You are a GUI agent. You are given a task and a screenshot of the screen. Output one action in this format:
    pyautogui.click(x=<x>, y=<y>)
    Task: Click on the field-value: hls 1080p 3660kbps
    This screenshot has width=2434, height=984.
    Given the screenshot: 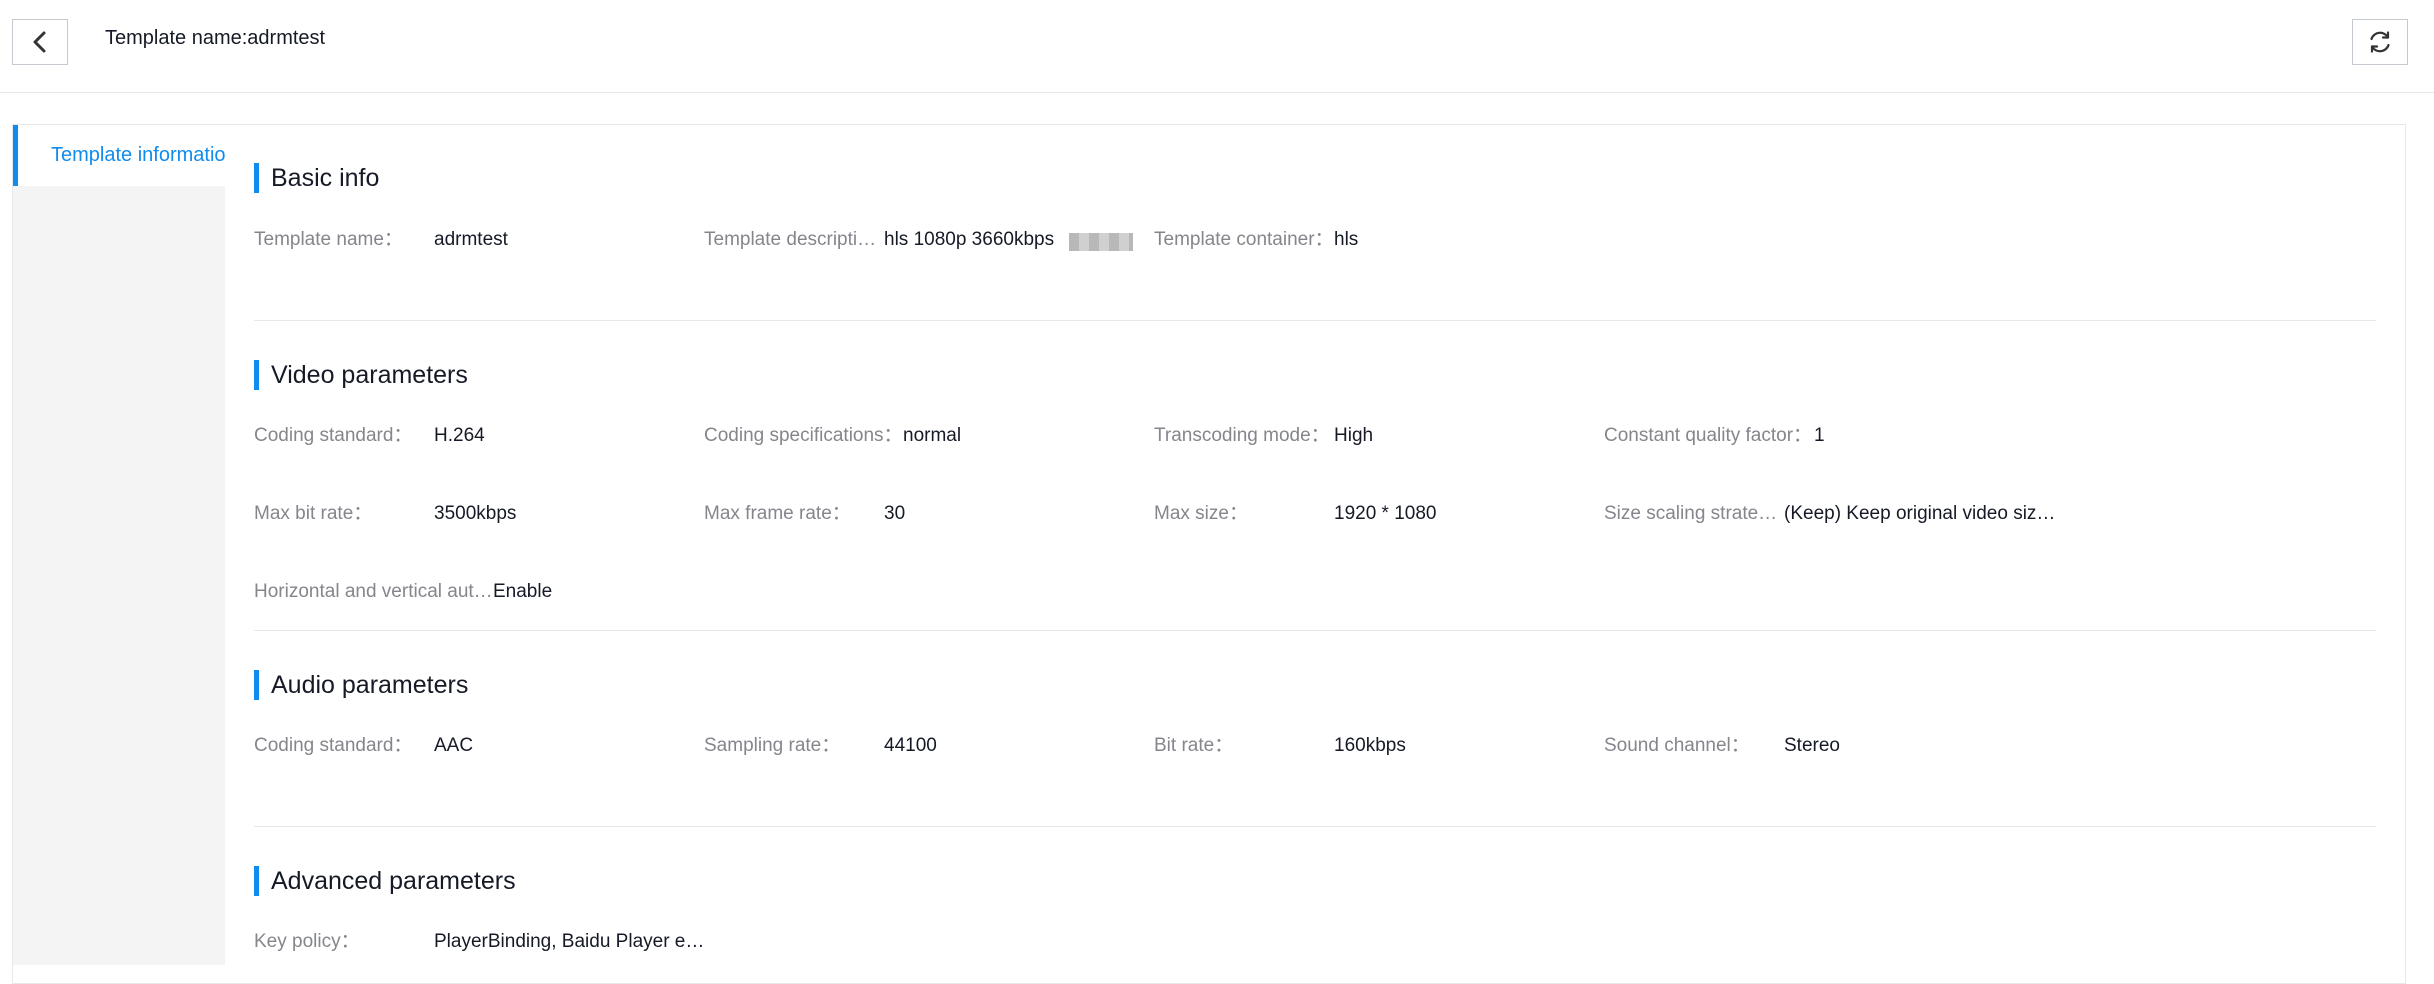 What is the action you would take?
    pyautogui.click(x=969, y=239)
    